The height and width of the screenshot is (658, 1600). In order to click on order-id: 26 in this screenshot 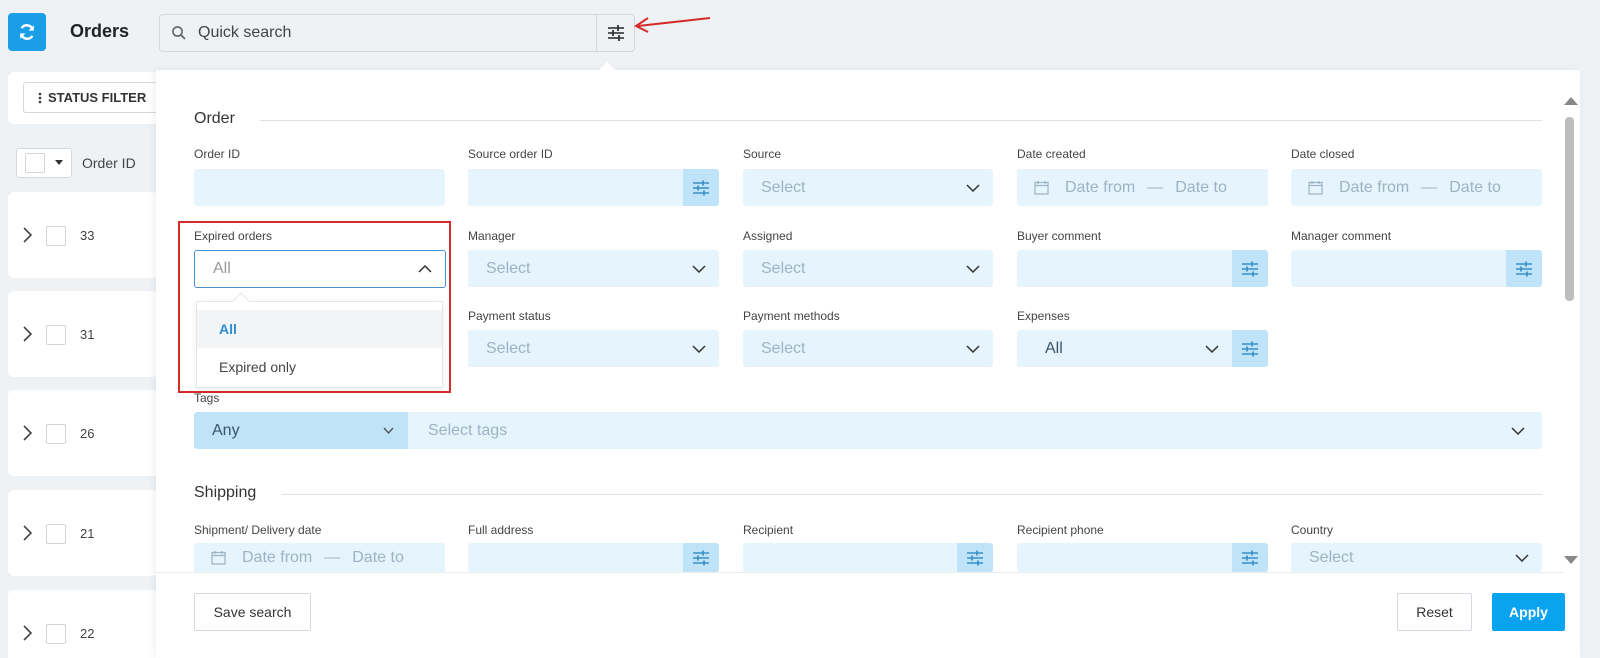, I will do `click(87, 433)`.